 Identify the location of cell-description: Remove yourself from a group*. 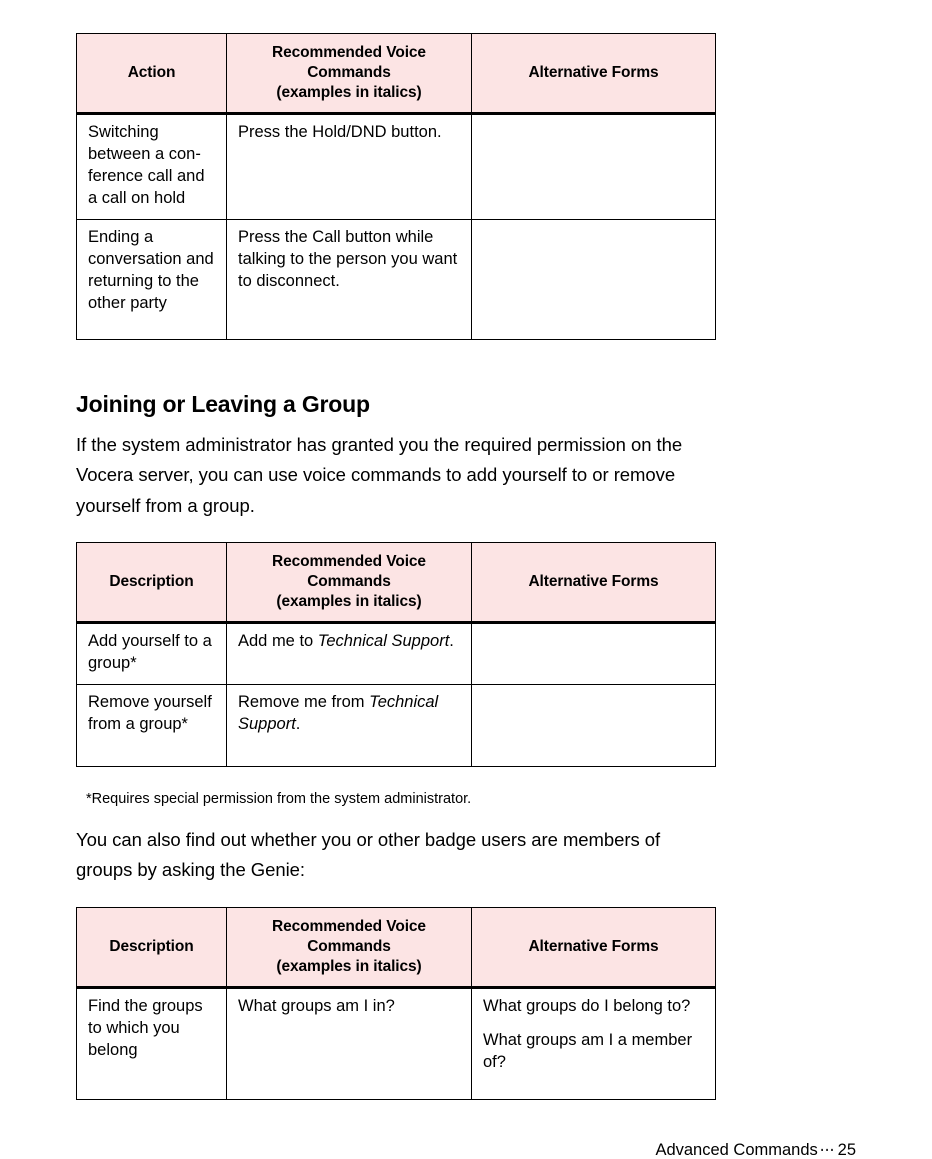
(151, 726).